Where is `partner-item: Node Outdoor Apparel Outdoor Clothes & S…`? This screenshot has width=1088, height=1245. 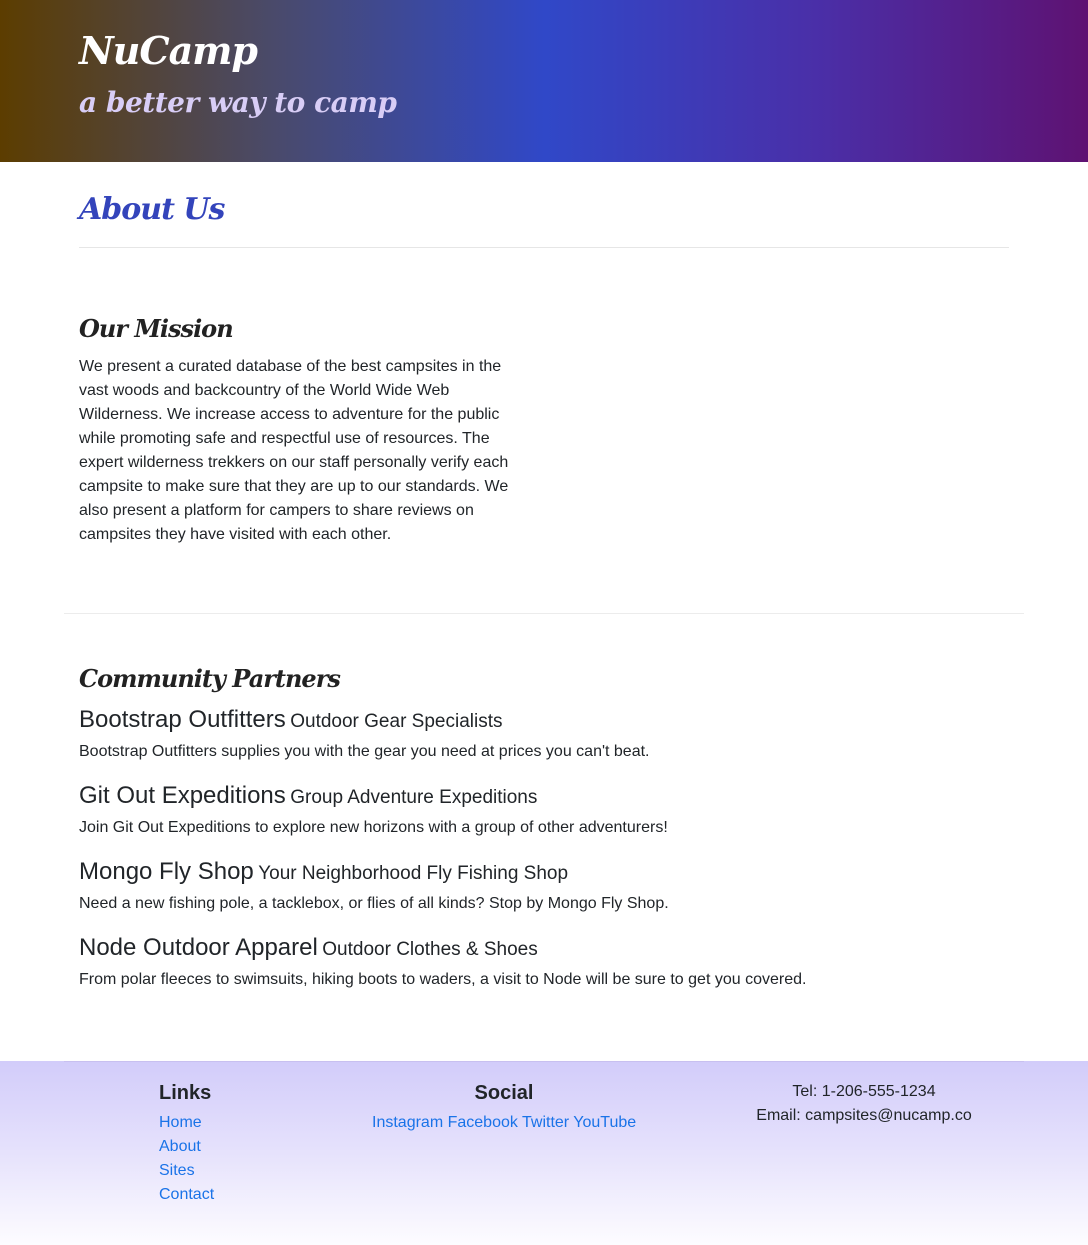 partner-item: Node Outdoor Apparel Outdoor Clothes & S… is located at coordinates (544, 971).